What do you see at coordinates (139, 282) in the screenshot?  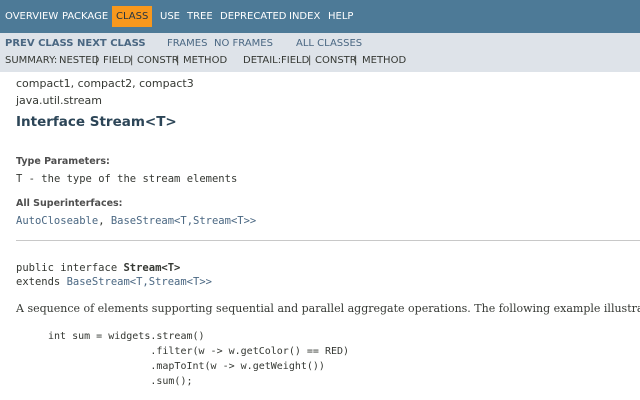 I see `extends-basestream-link: BaseStream<T,Stream<T>>` at bounding box center [139, 282].